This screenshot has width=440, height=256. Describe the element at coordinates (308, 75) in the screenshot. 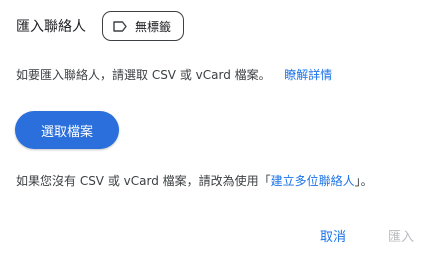

I see `learn-more-link: 瞭解詳情` at that location.